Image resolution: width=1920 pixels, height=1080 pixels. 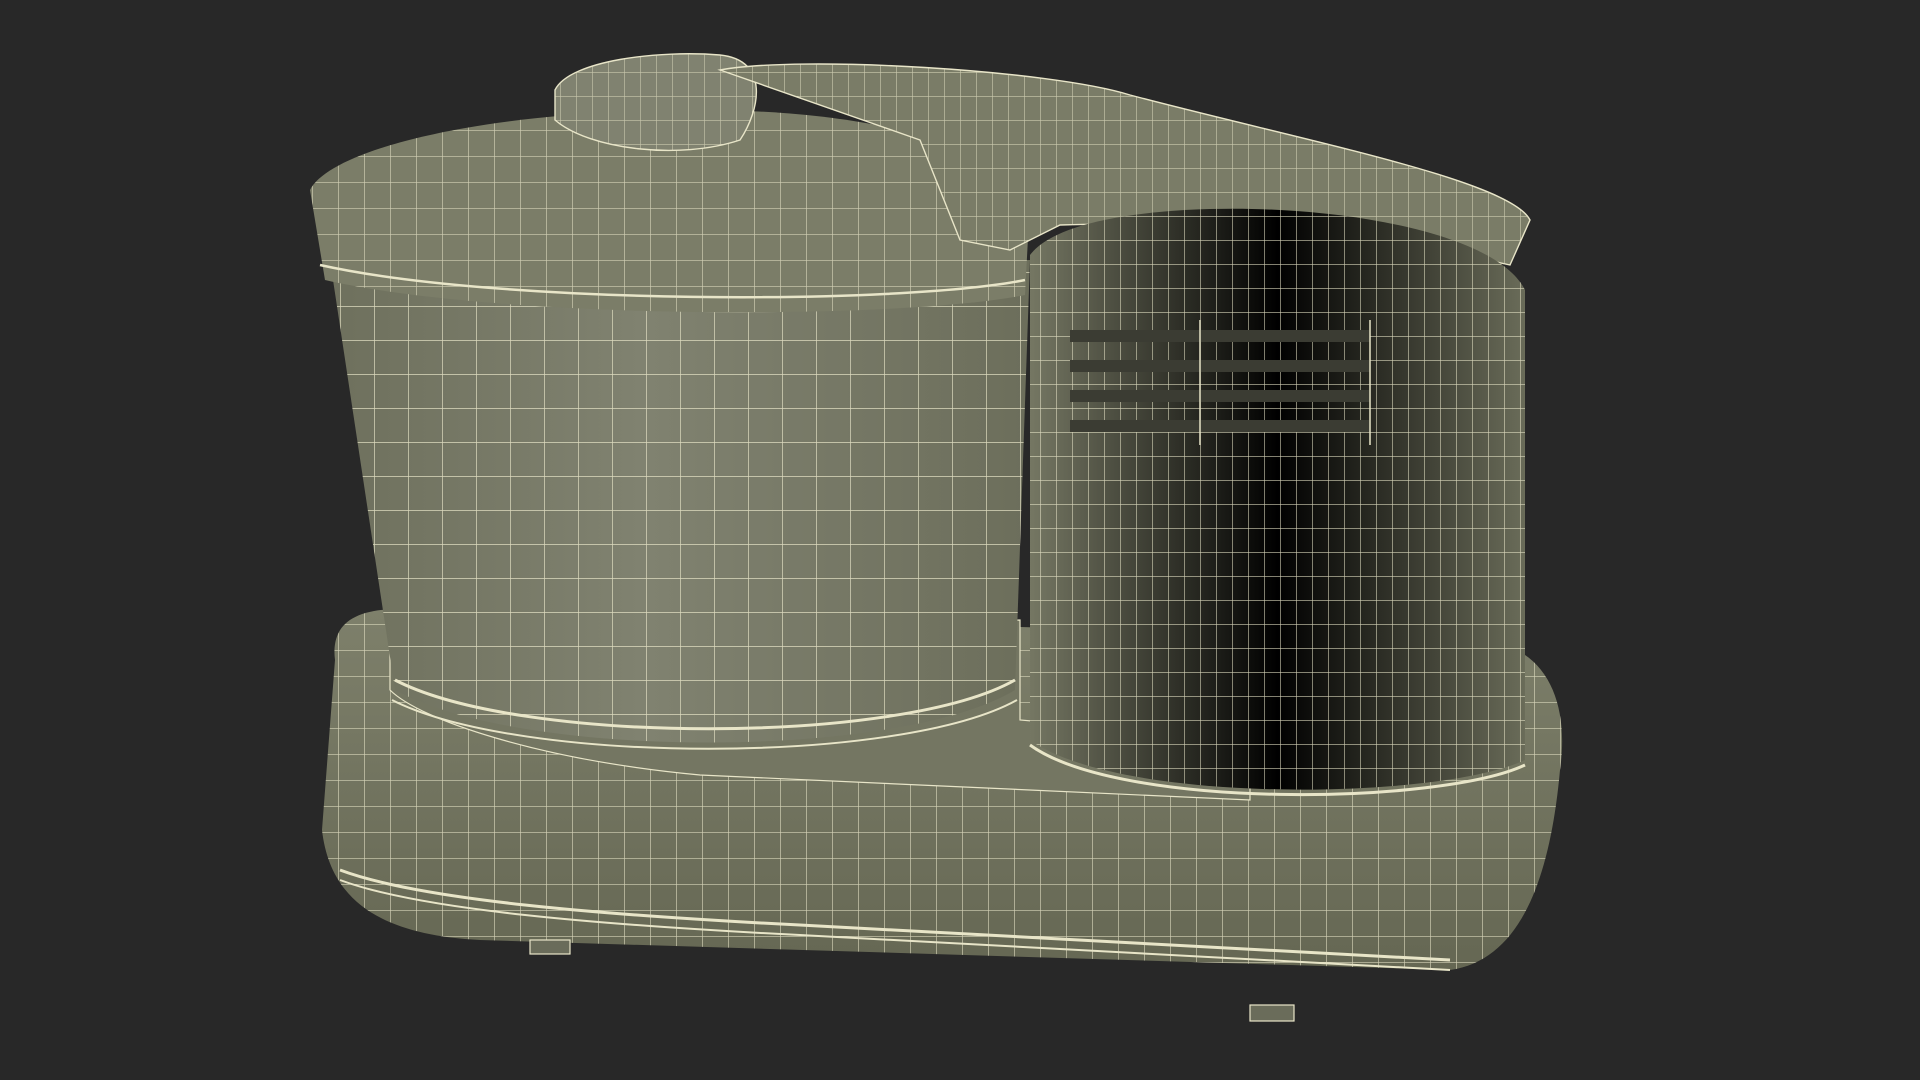 I want to click on foot-right, so click(x=1272, y=1013).